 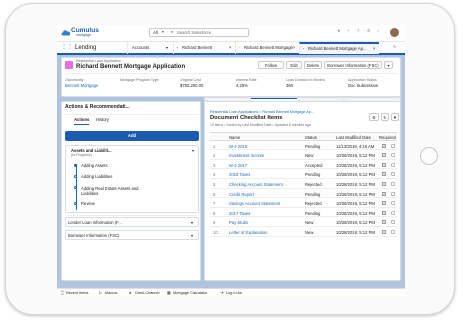 I want to click on macros-icon: ▷, so click(x=100, y=292).